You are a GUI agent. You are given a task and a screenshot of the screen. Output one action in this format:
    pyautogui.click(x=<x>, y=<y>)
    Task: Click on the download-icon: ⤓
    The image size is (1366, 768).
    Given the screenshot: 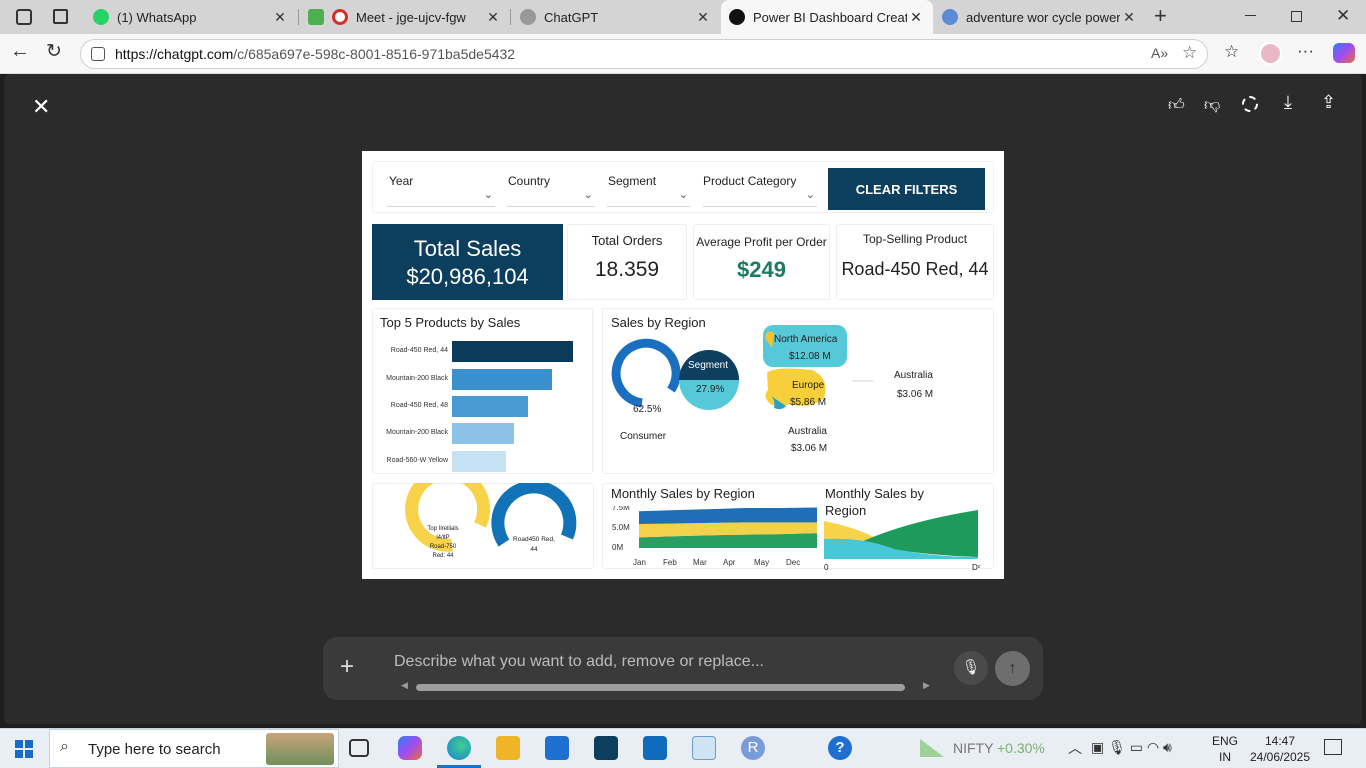 What is the action you would take?
    pyautogui.click(x=1288, y=102)
    